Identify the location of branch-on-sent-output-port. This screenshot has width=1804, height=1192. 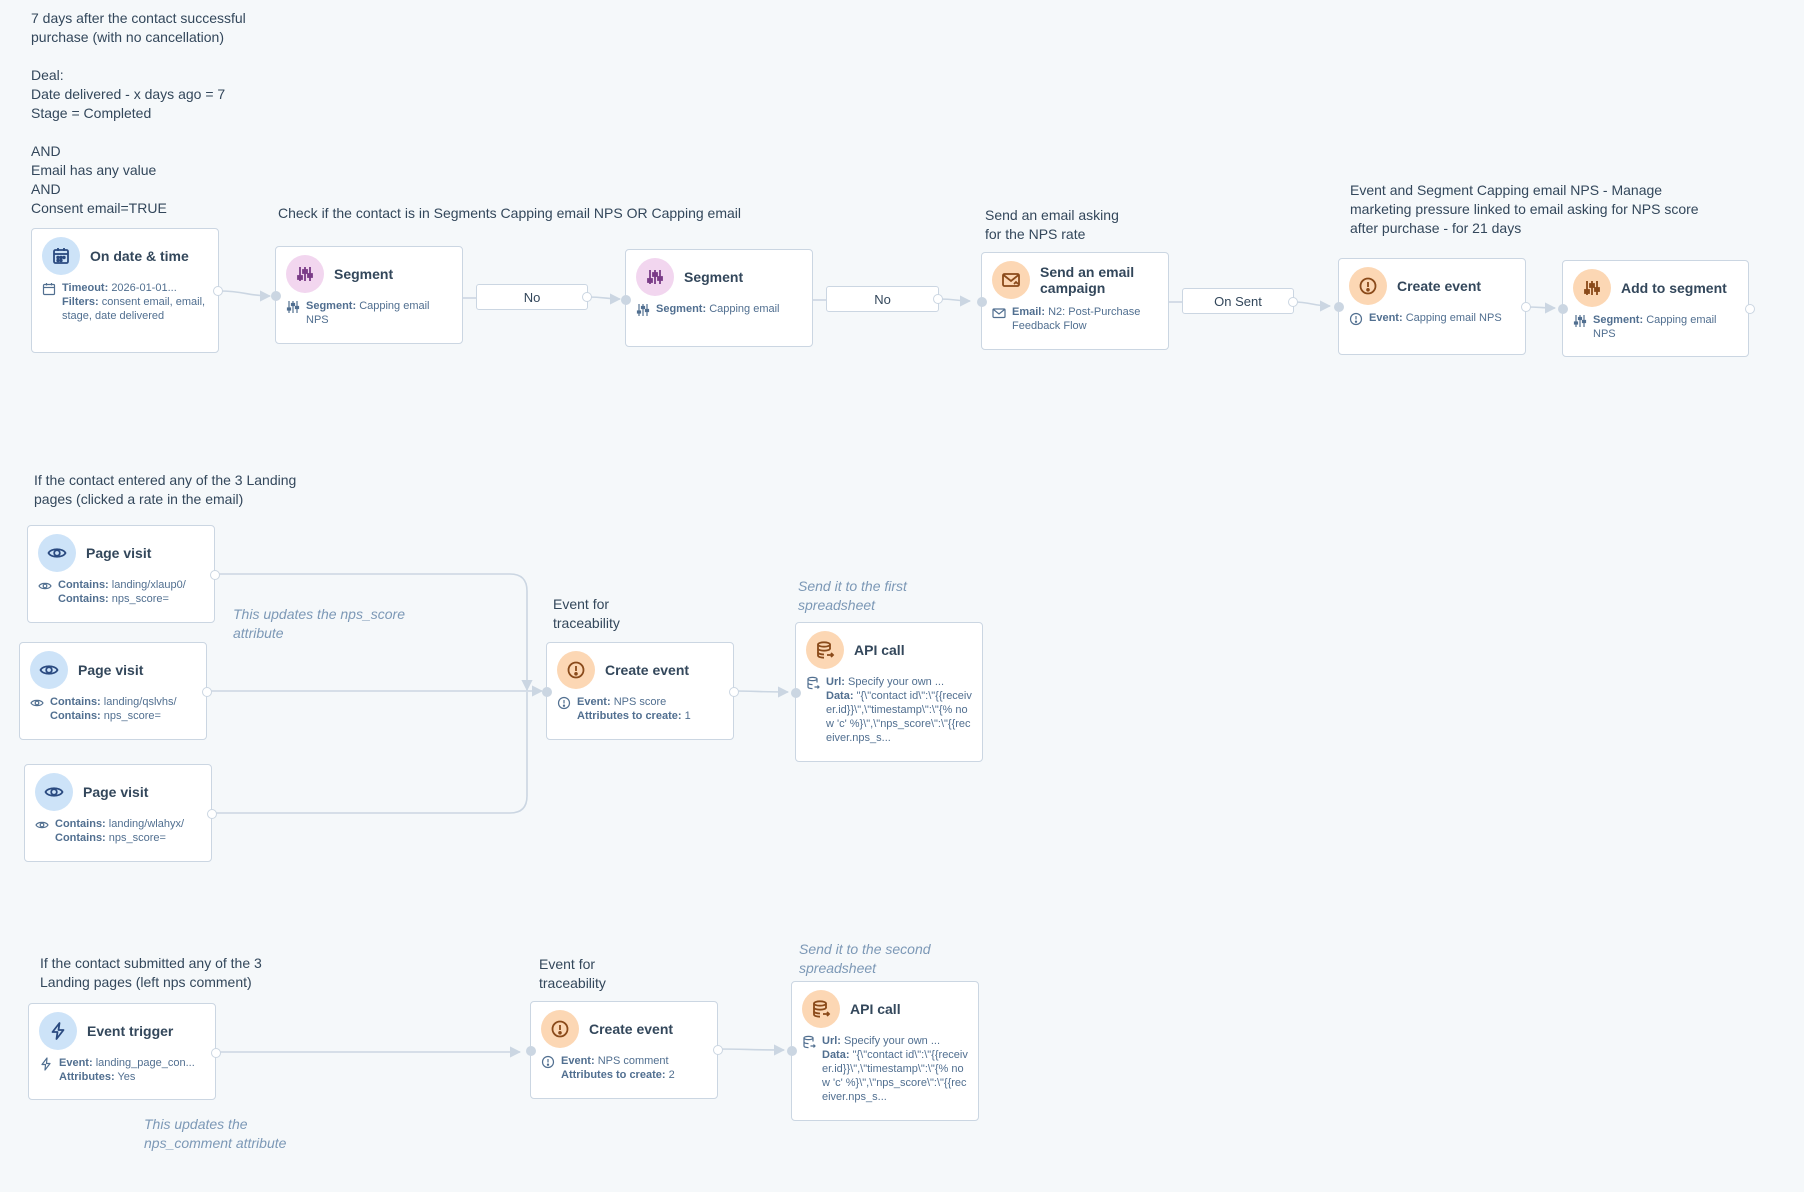
(1293, 302).